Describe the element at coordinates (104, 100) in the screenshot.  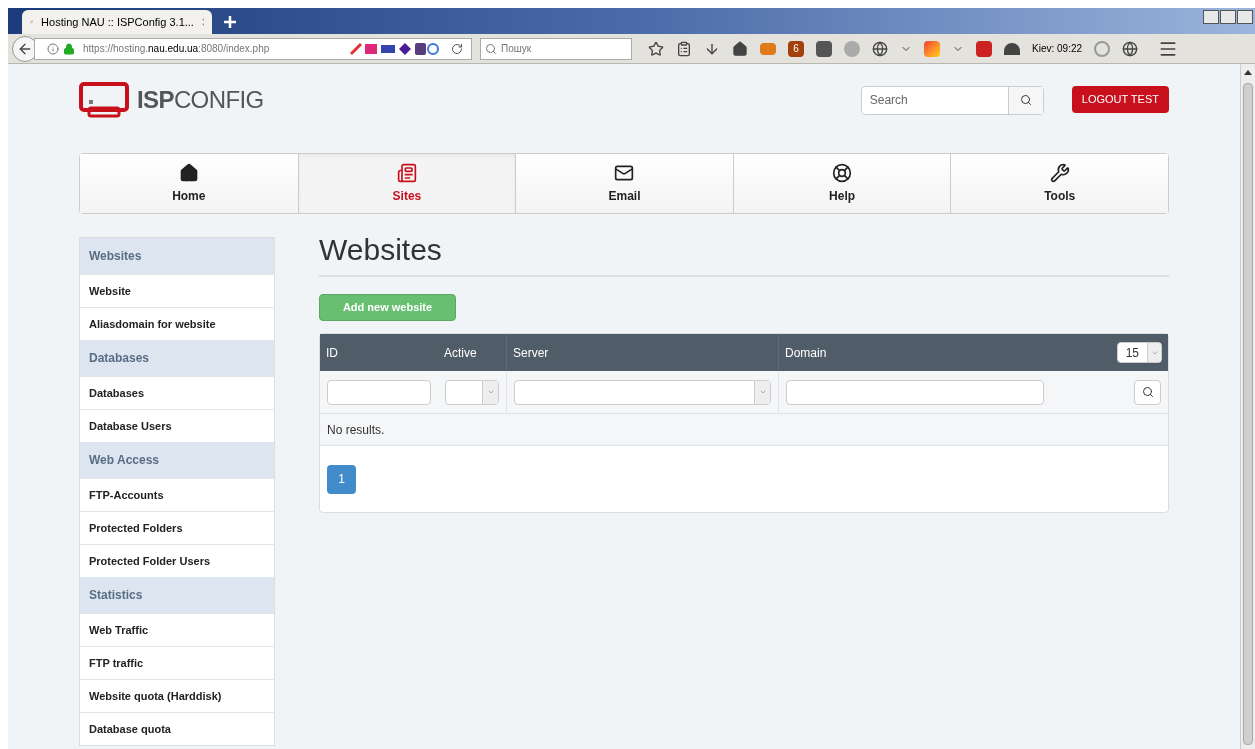
I see `logo-icon` at that location.